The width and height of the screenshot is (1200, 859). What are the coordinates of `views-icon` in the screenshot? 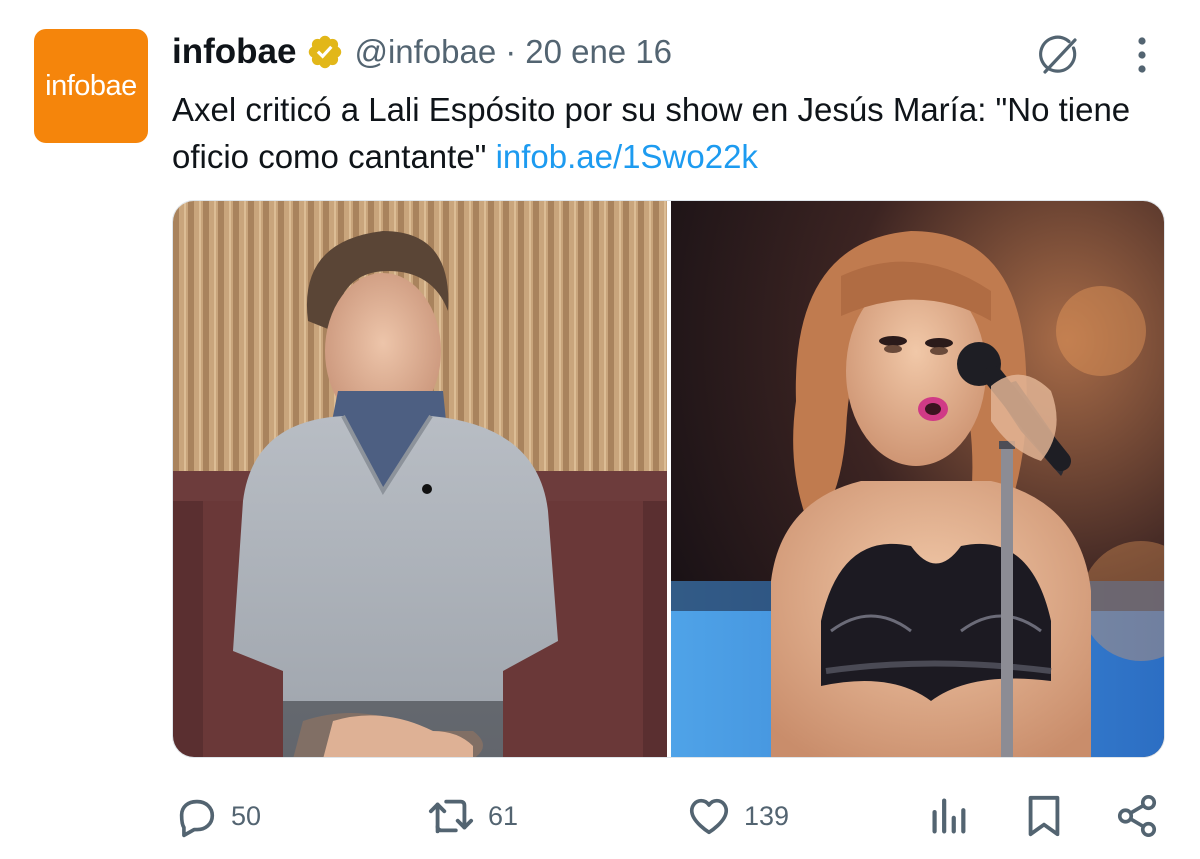 It's located at (949, 816).